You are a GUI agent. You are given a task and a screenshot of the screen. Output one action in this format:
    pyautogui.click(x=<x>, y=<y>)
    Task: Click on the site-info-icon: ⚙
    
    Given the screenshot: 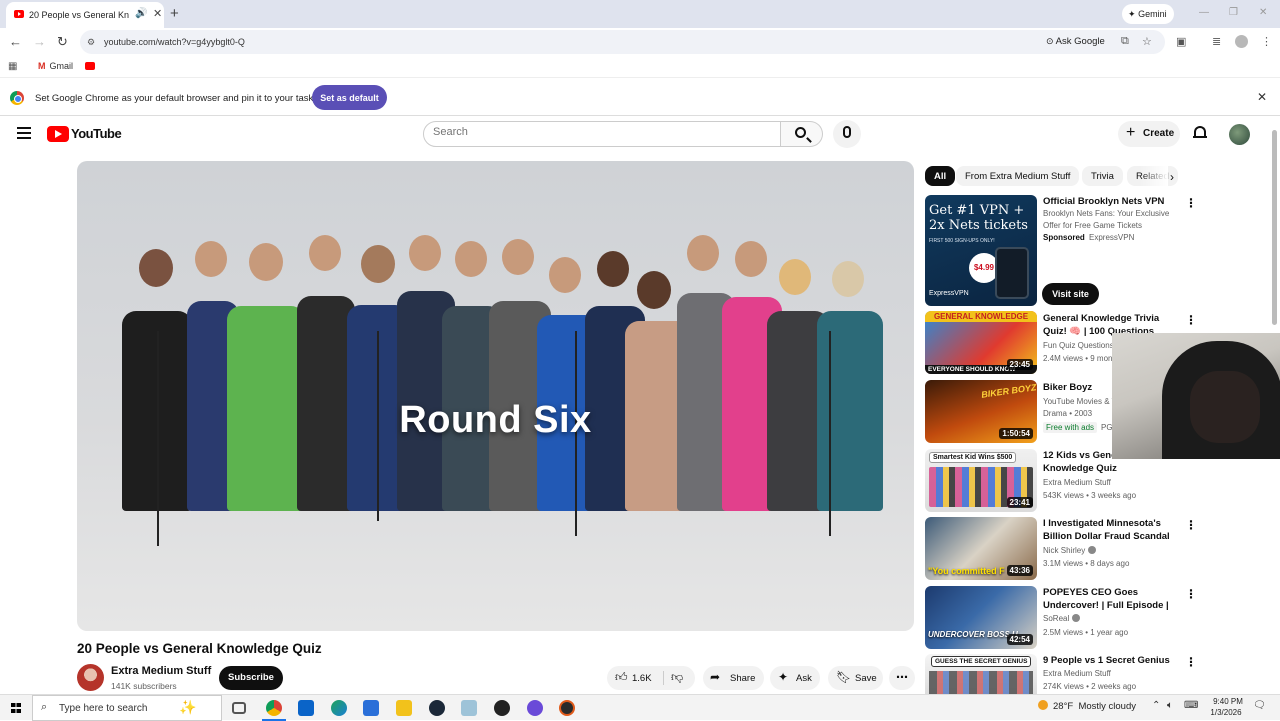 What is the action you would take?
    pyautogui.click(x=91, y=42)
    